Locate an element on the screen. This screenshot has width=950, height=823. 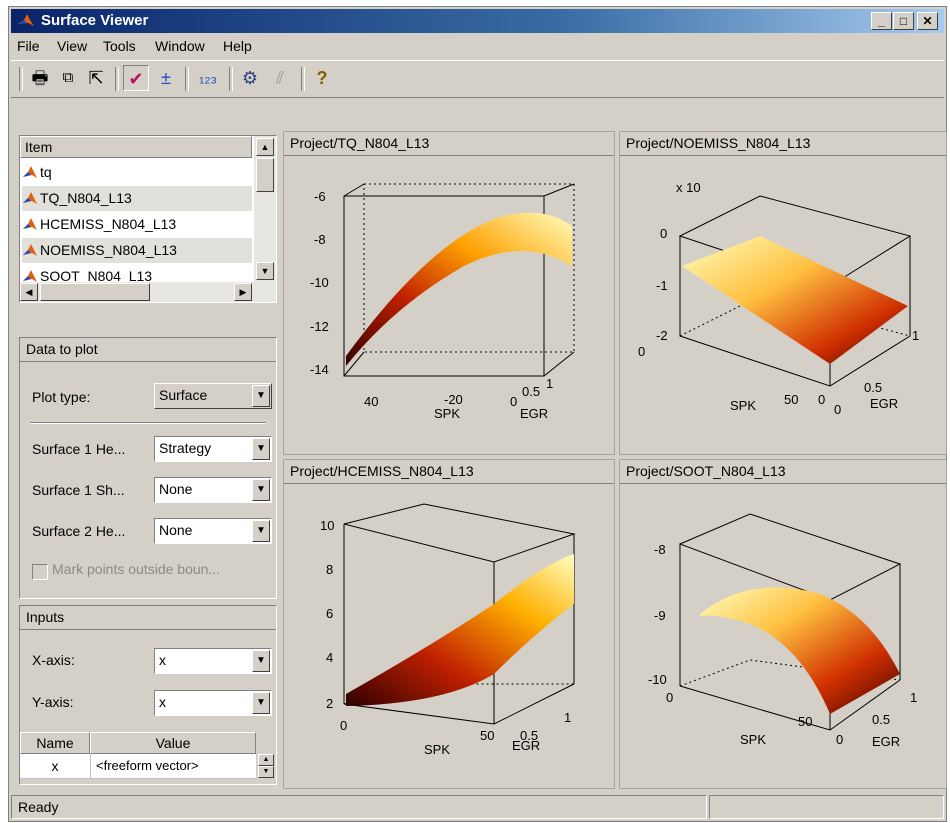
table-row: x <freeform vector> is located at coordinates (138, 766).